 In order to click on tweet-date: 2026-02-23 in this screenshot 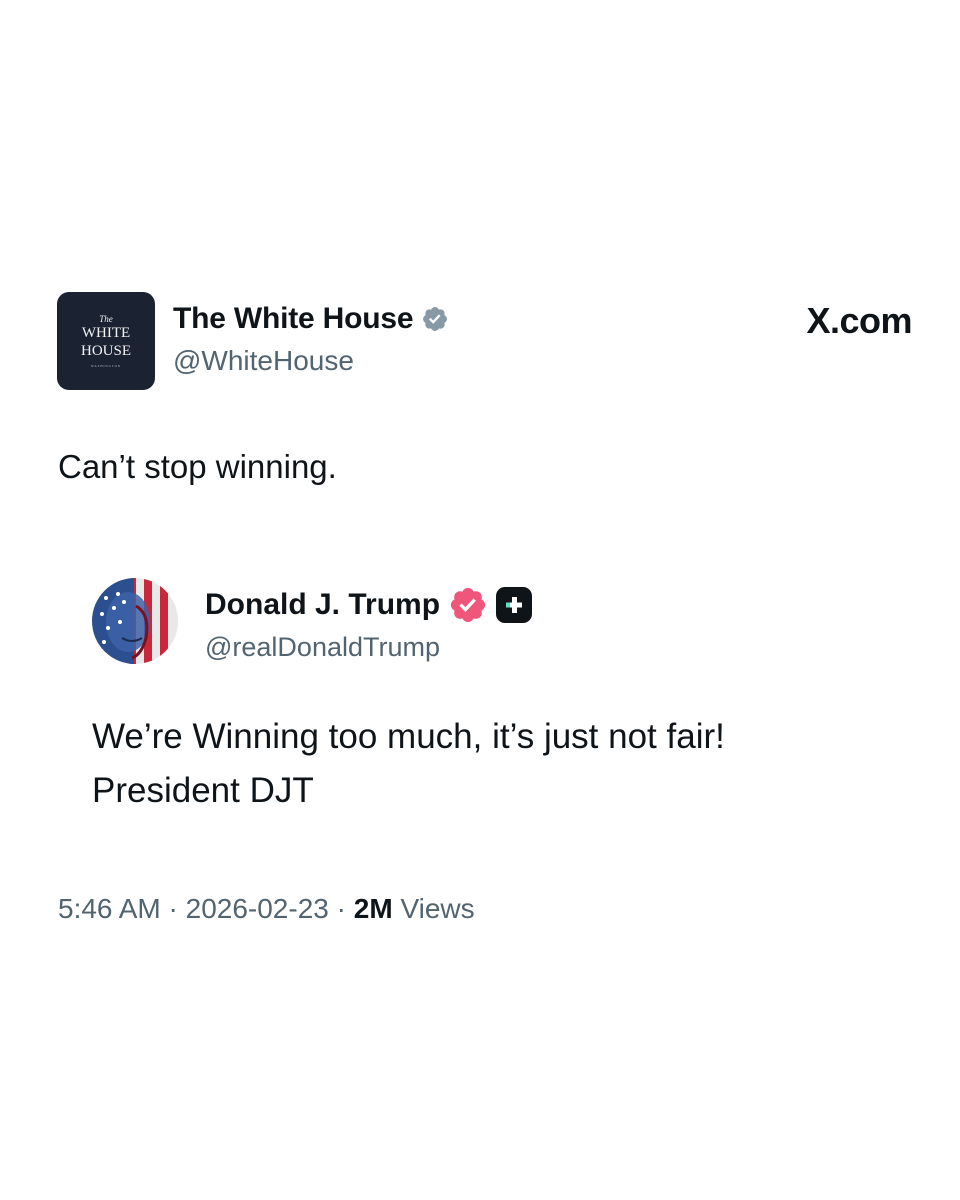, I will do `click(257, 908)`.